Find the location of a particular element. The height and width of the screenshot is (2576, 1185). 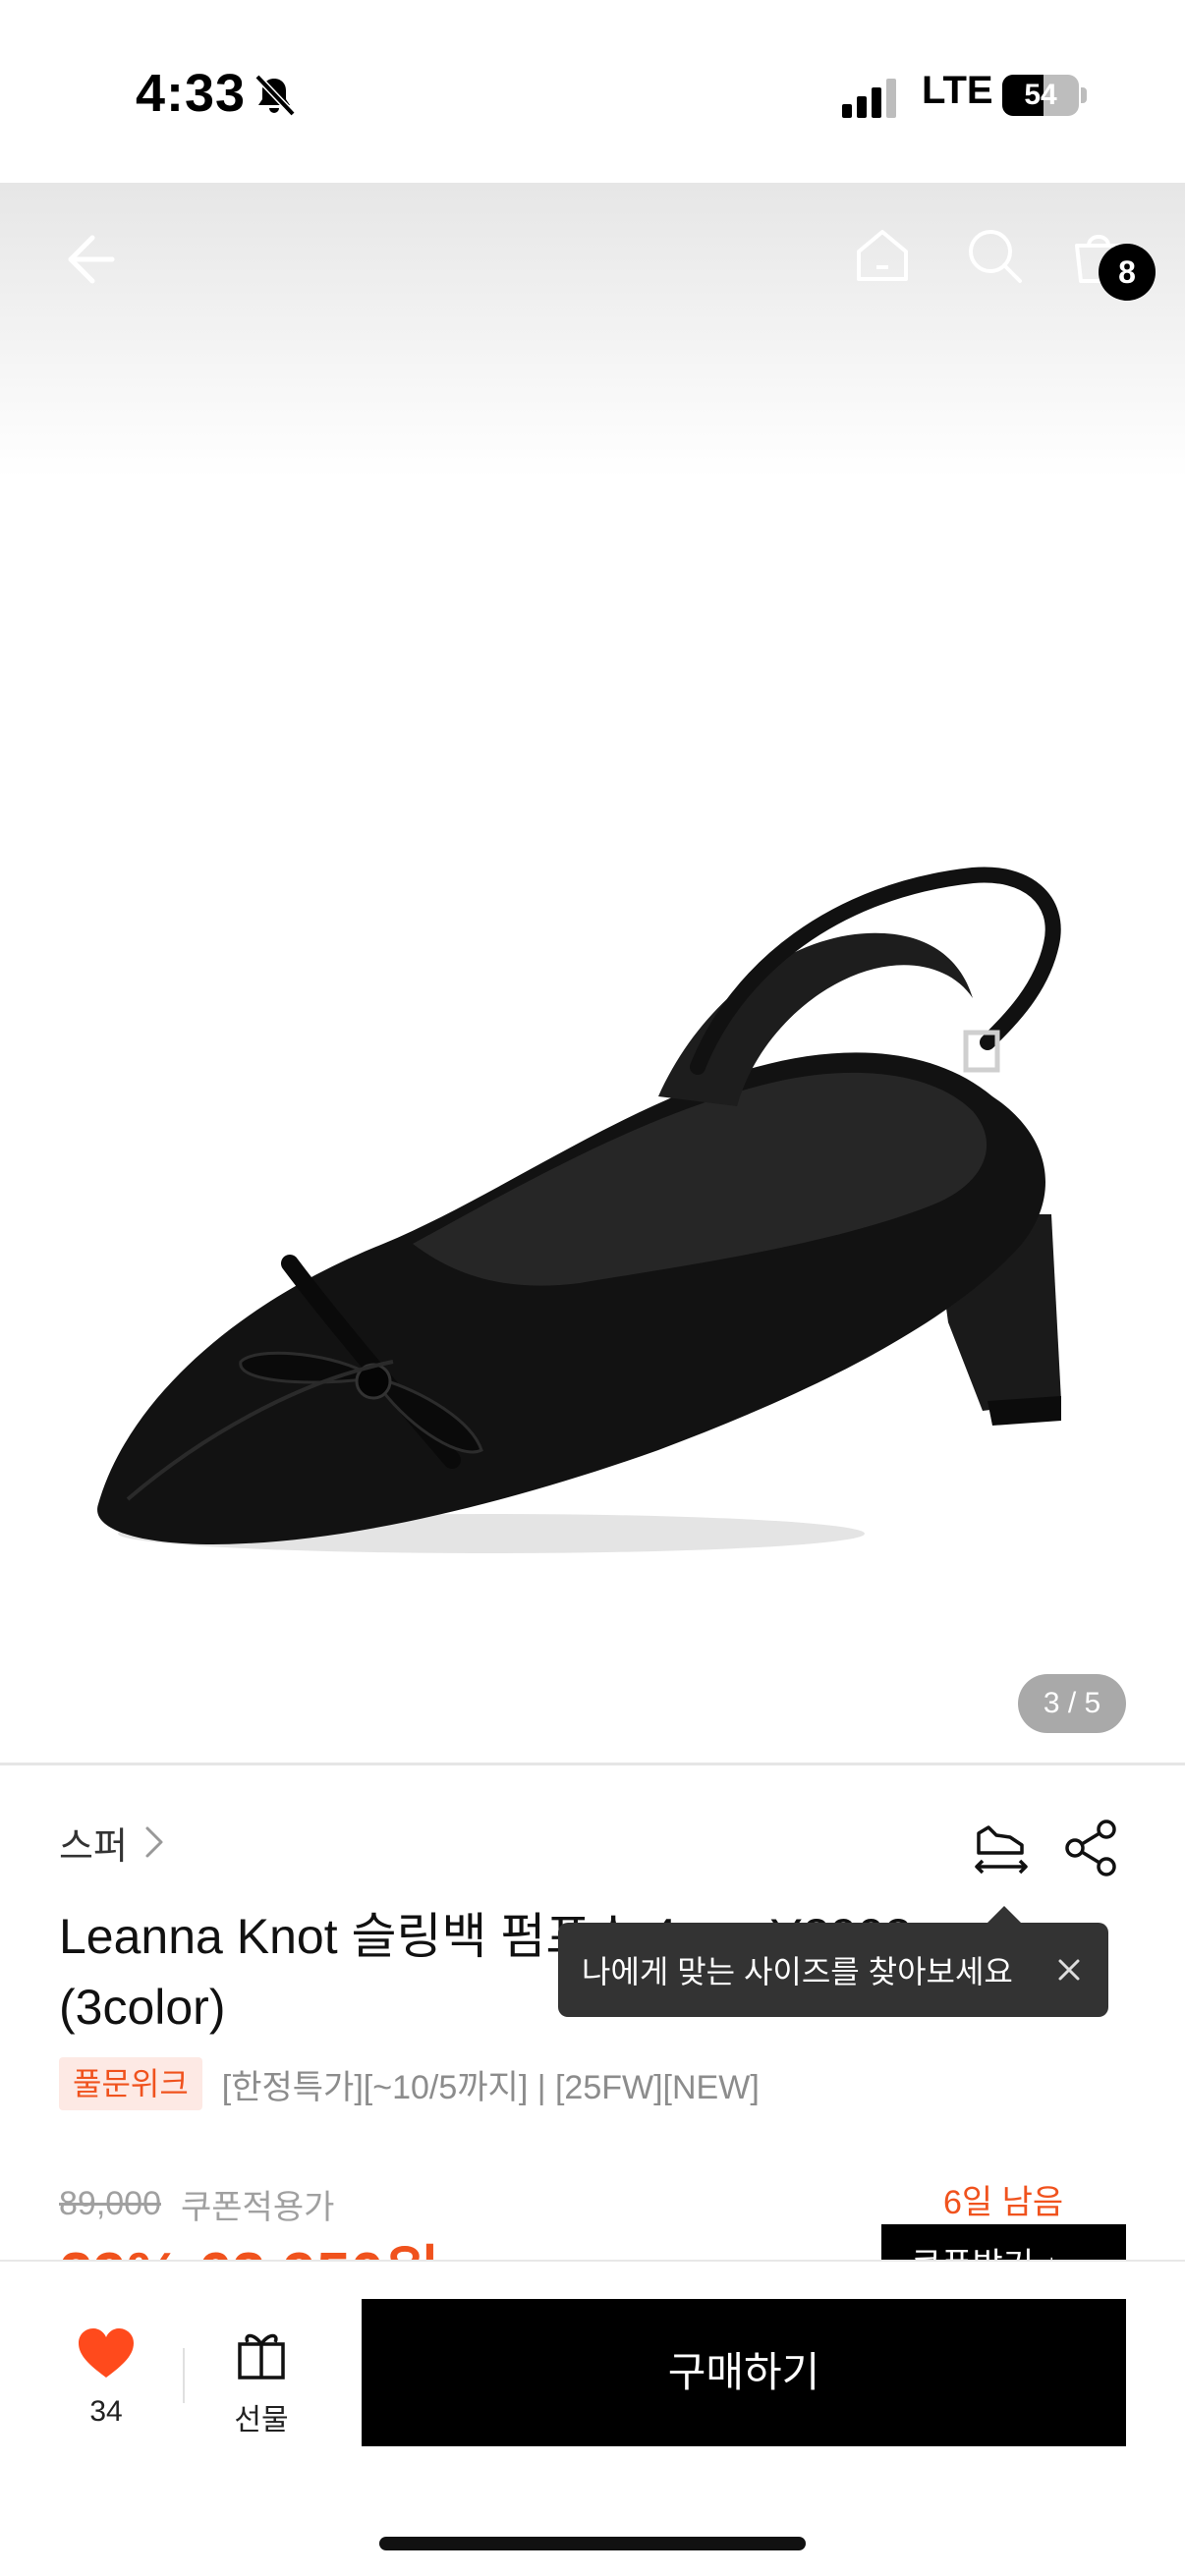

status-time: 4:33 is located at coordinates (192, 93).